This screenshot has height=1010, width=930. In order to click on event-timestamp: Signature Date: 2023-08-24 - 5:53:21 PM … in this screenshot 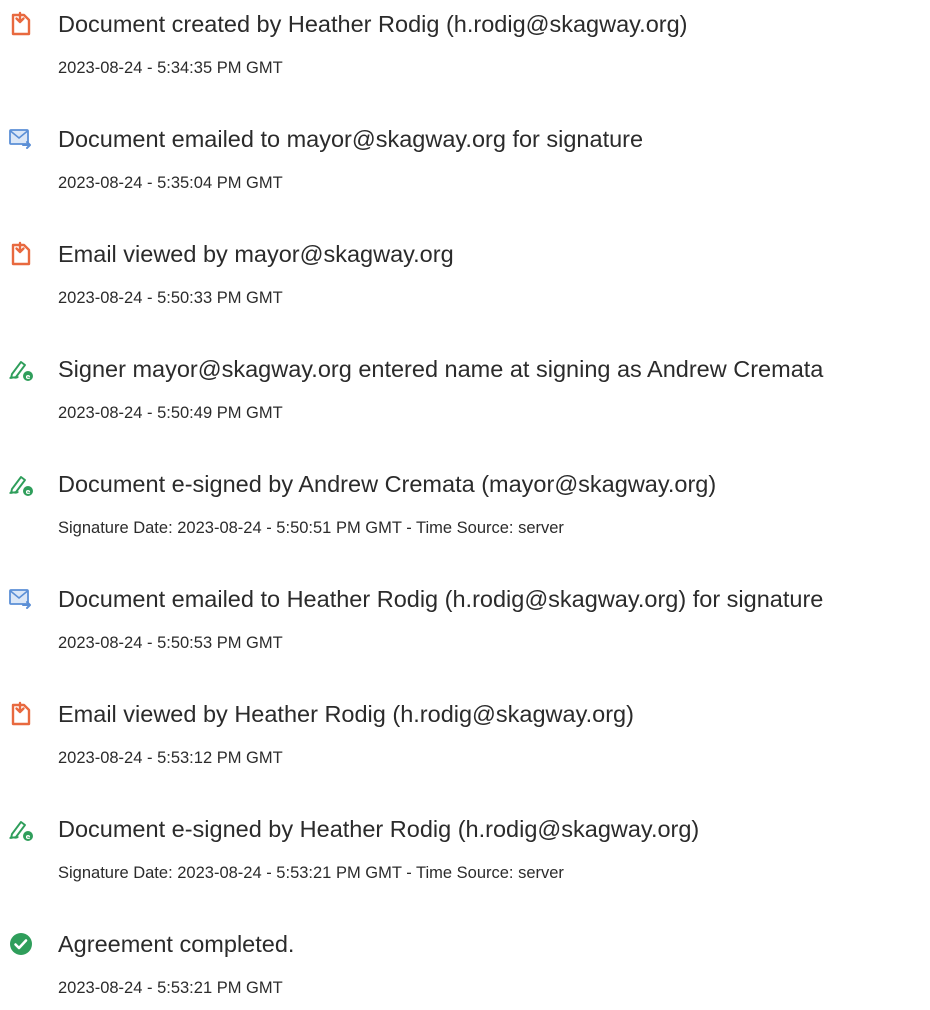, I will do `click(311, 873)`.